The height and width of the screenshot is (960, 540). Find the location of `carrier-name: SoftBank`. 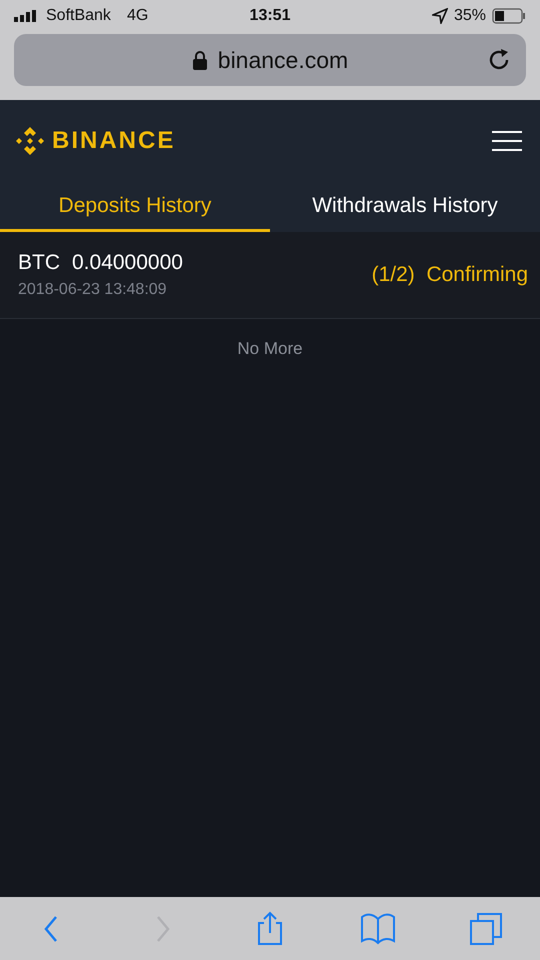

carrier-name: SoftBank is located at coordinates (78, 16).